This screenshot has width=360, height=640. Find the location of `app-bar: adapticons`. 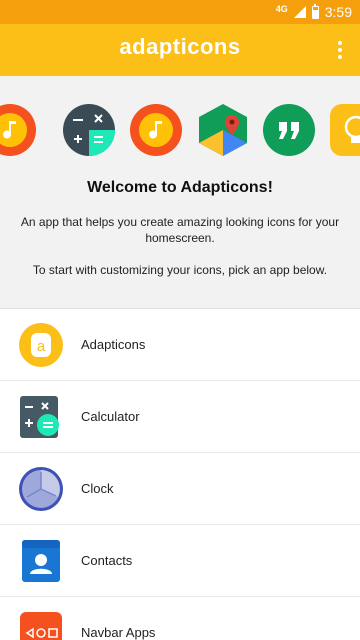

app-bar: adapticons is located at coordinates (180, 50).